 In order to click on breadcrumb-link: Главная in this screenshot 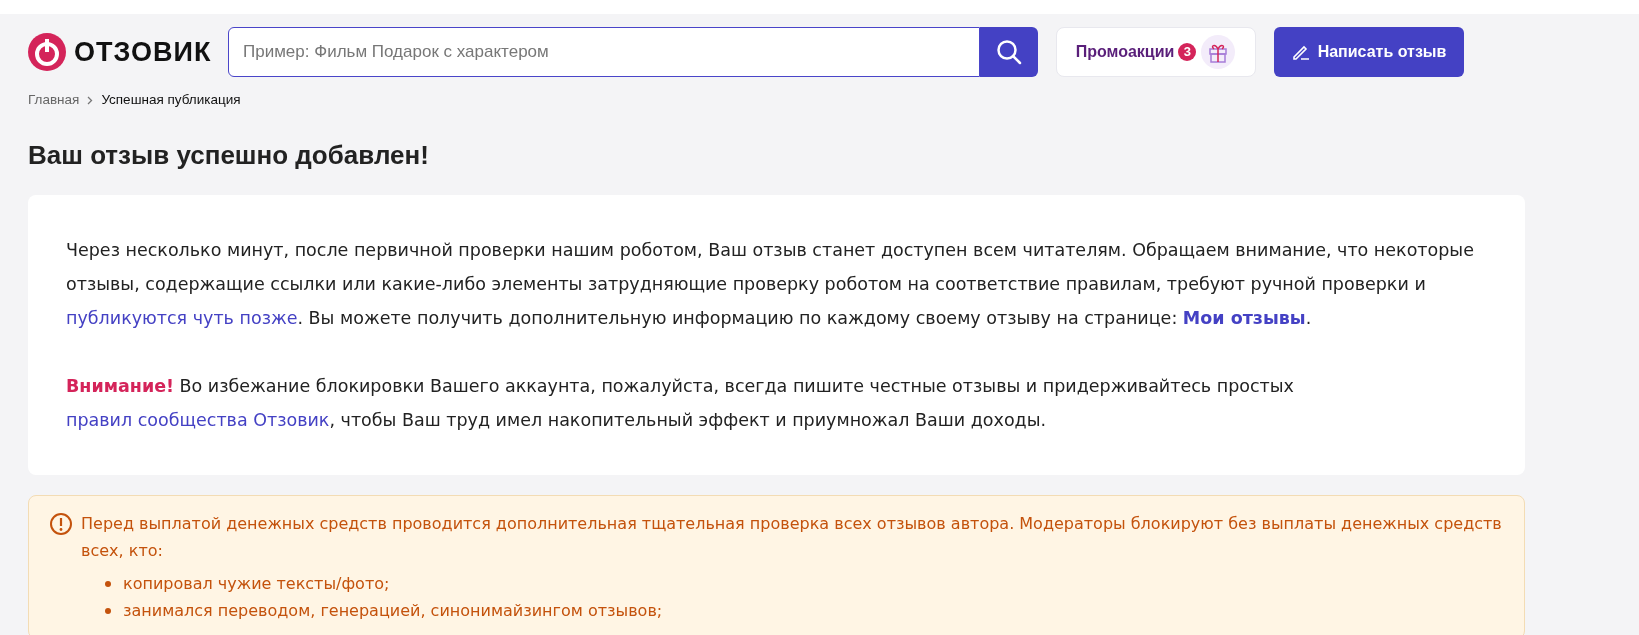, I will do `click(54, 100)`.